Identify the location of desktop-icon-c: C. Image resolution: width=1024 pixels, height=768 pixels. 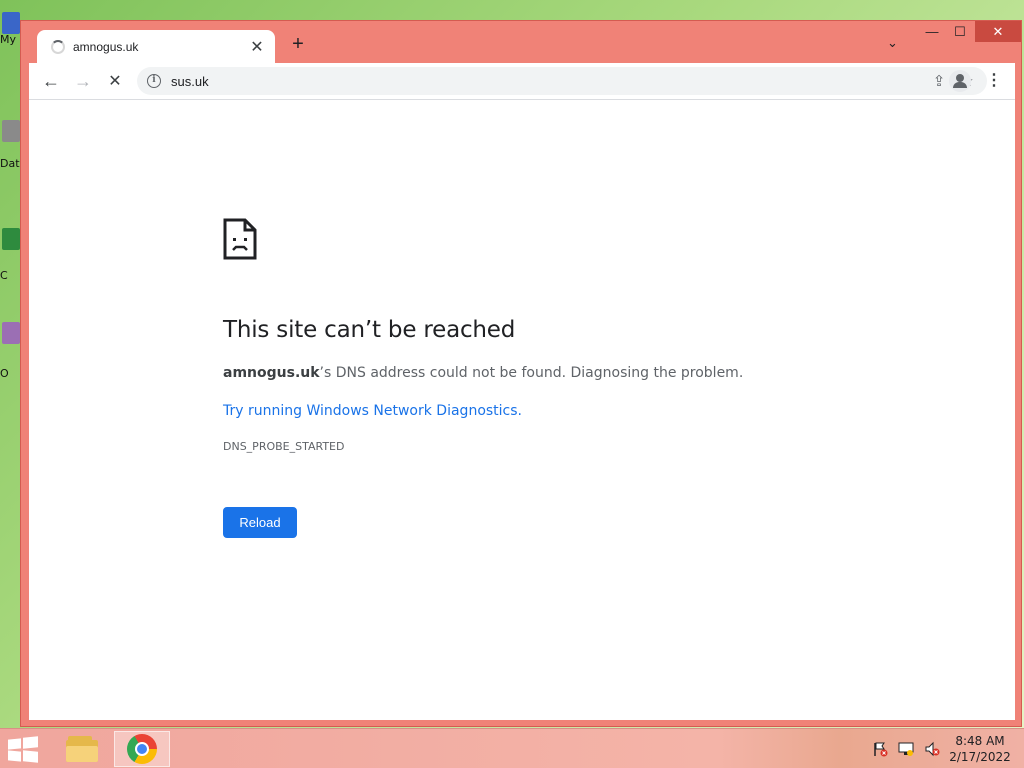
(11, 255).